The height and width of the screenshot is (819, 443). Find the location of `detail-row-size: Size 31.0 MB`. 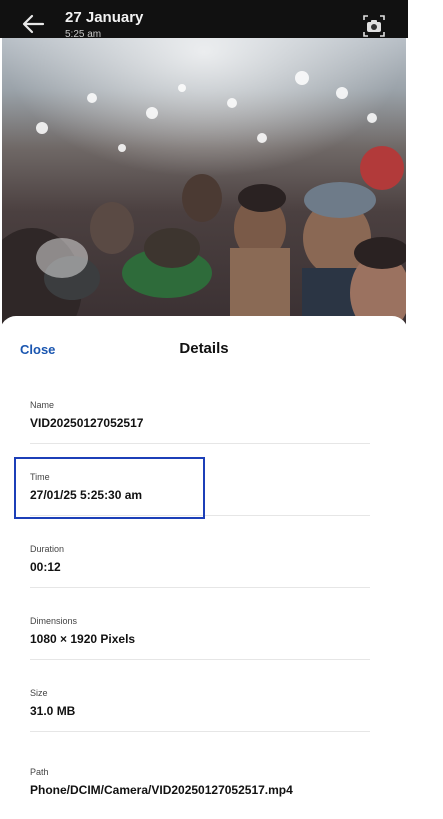

detail-row-size: Size 31.0 MB is located at coordinates (200, 703).